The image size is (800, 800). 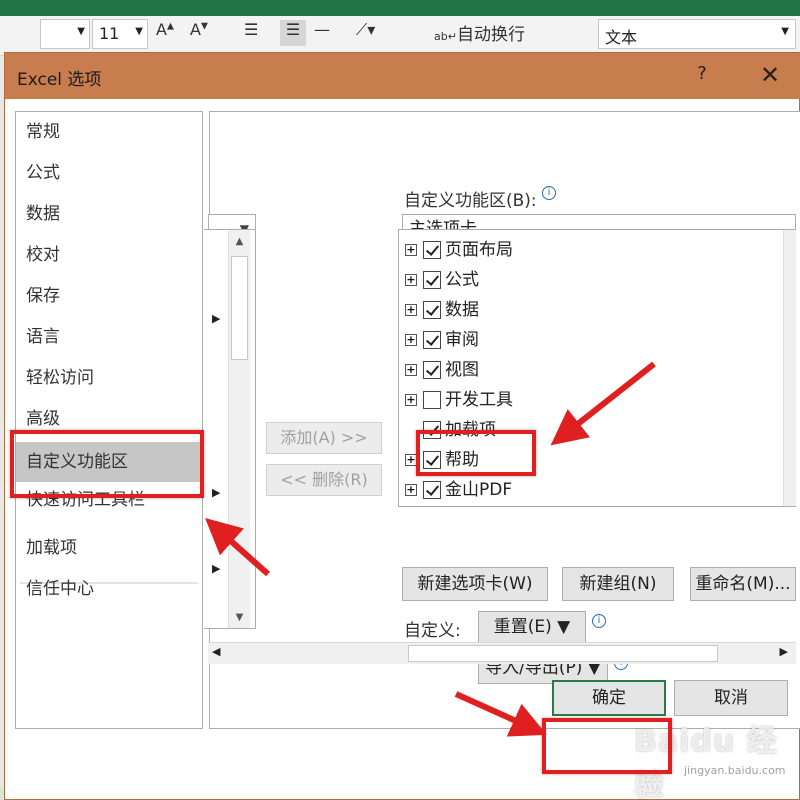 I want to click on commands-list: ▶ ▶ ▶ ▲ ▼, so click(x=230, y=429).